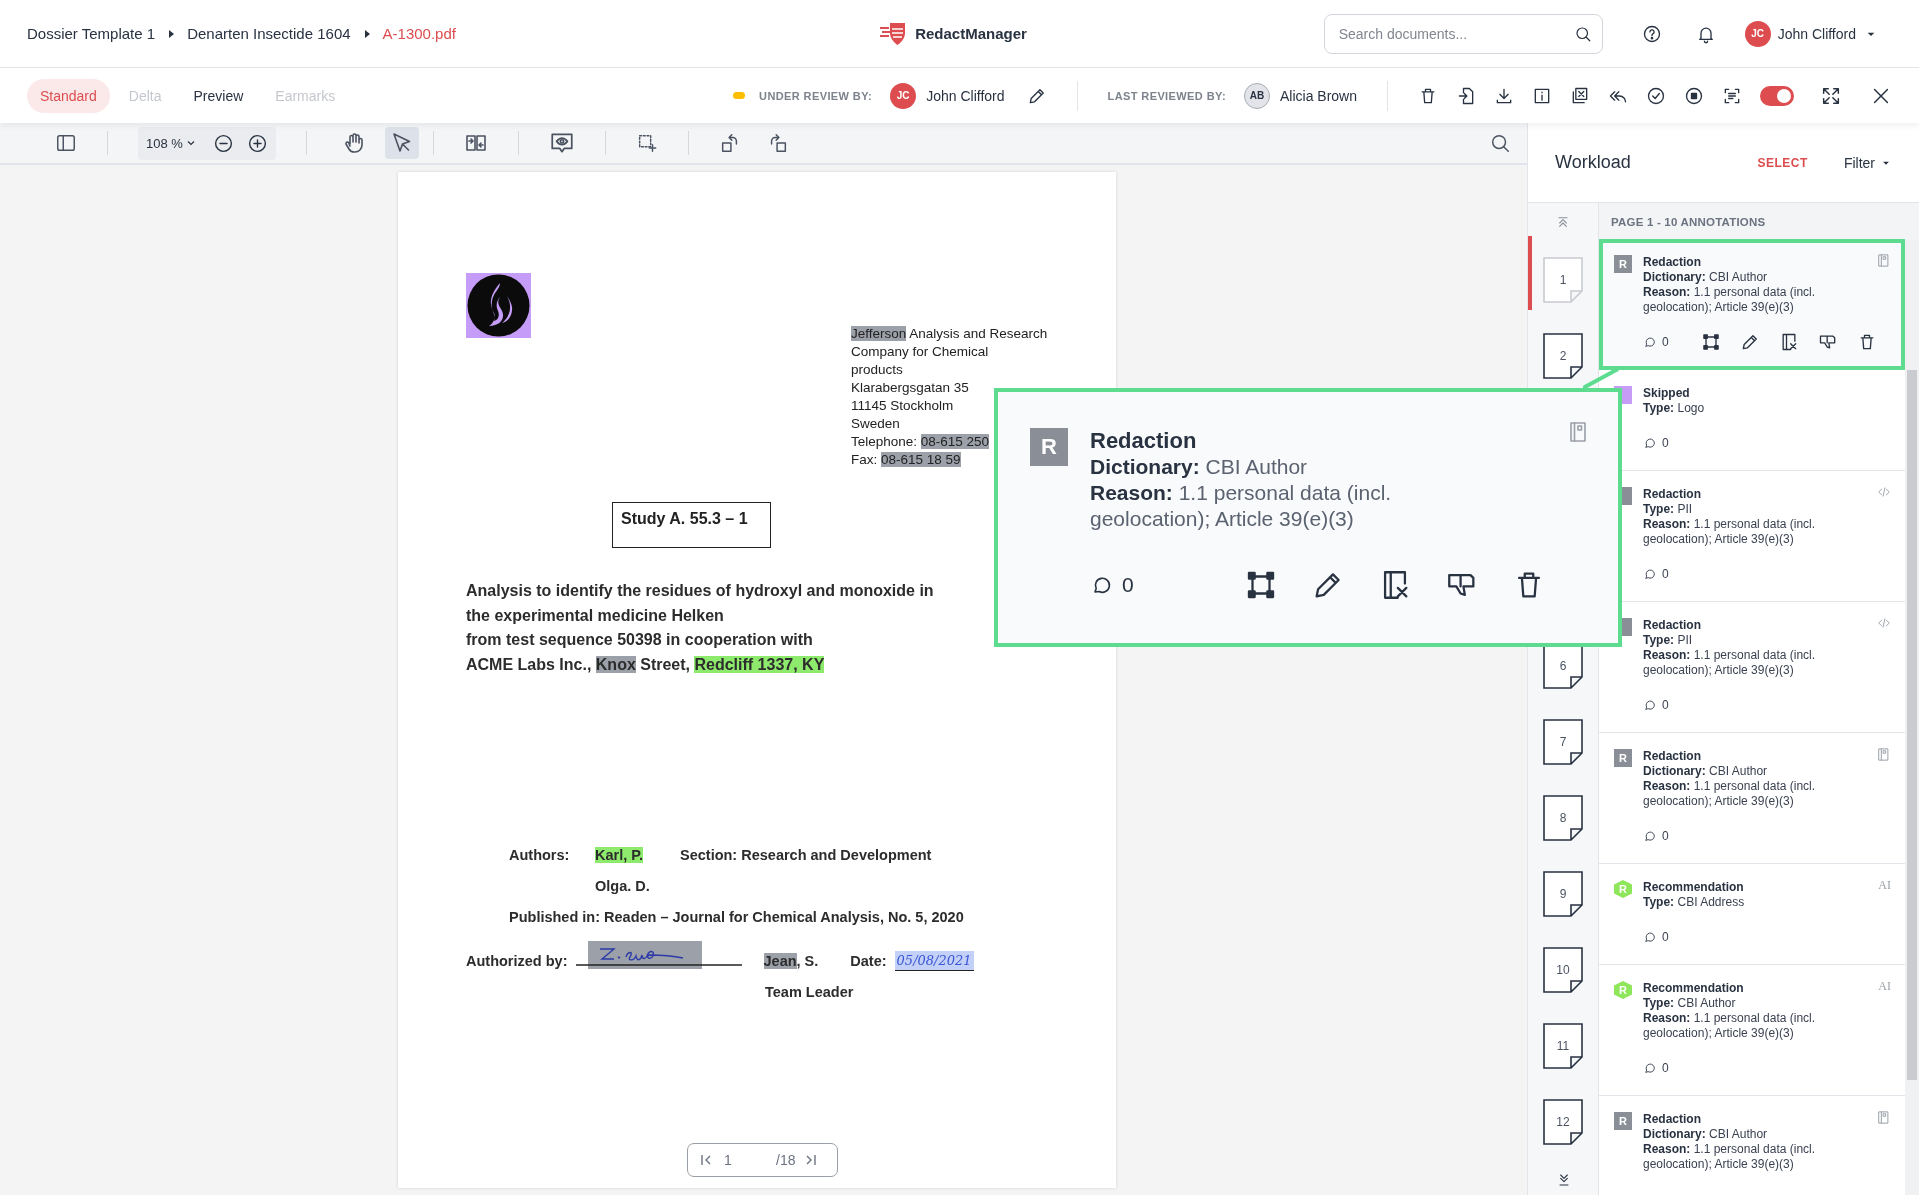 This screenshot has height=1195, width=1919. What do you see at coordinates (910, 388) in the screenshot?
I see `address-line: Klarabergsgatan 35` at bounding box center [910, 388].